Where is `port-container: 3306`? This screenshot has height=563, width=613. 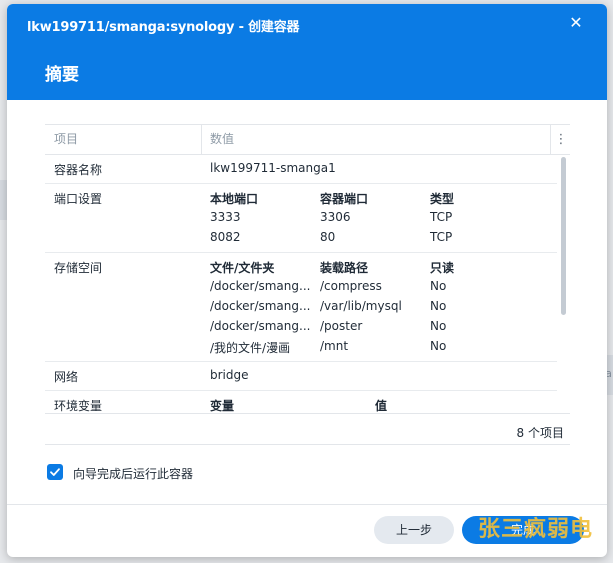 port-container: 3306 is located at coordinates (335, 217).